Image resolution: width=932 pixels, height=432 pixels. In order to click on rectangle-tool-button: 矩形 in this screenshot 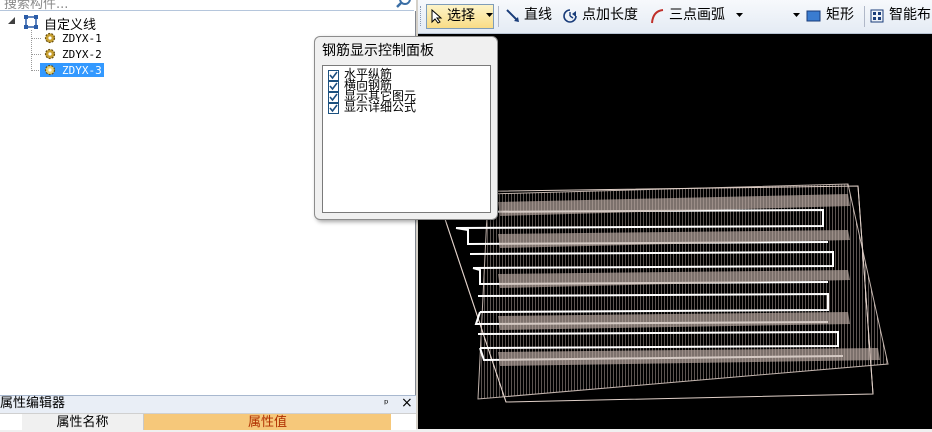, I will do `click(832, 15)`.